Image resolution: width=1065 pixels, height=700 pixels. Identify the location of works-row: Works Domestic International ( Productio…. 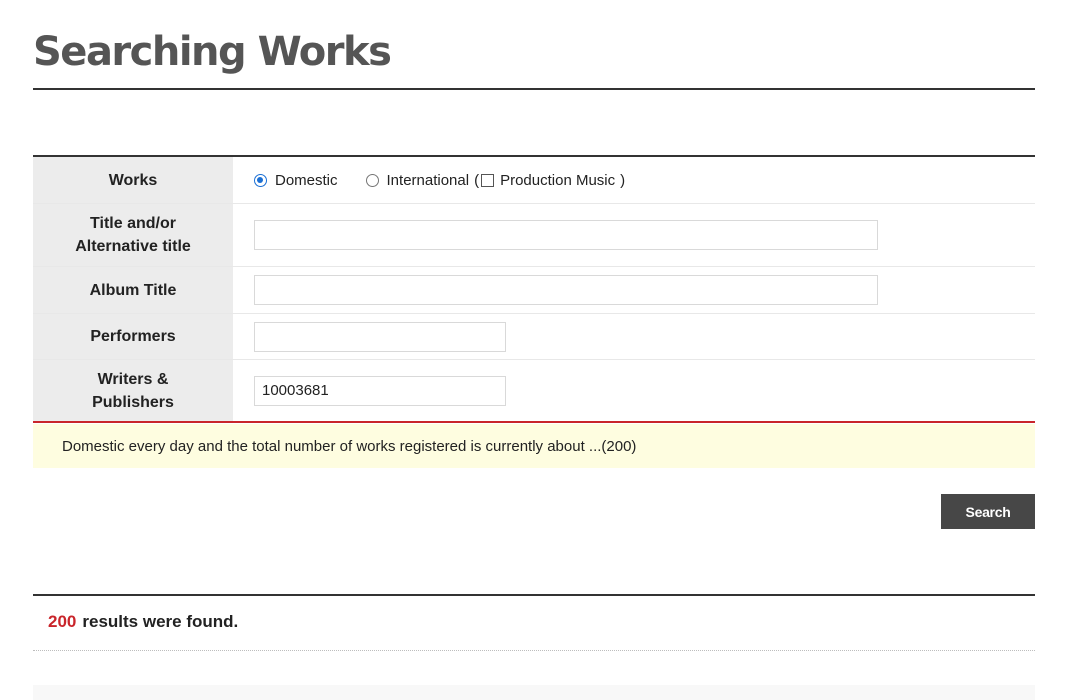
(534, 180).